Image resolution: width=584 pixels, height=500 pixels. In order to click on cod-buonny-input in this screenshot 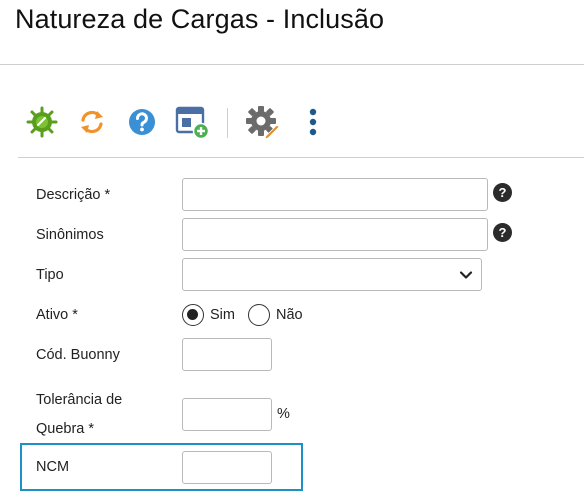, I will do `click(227, 354)`.